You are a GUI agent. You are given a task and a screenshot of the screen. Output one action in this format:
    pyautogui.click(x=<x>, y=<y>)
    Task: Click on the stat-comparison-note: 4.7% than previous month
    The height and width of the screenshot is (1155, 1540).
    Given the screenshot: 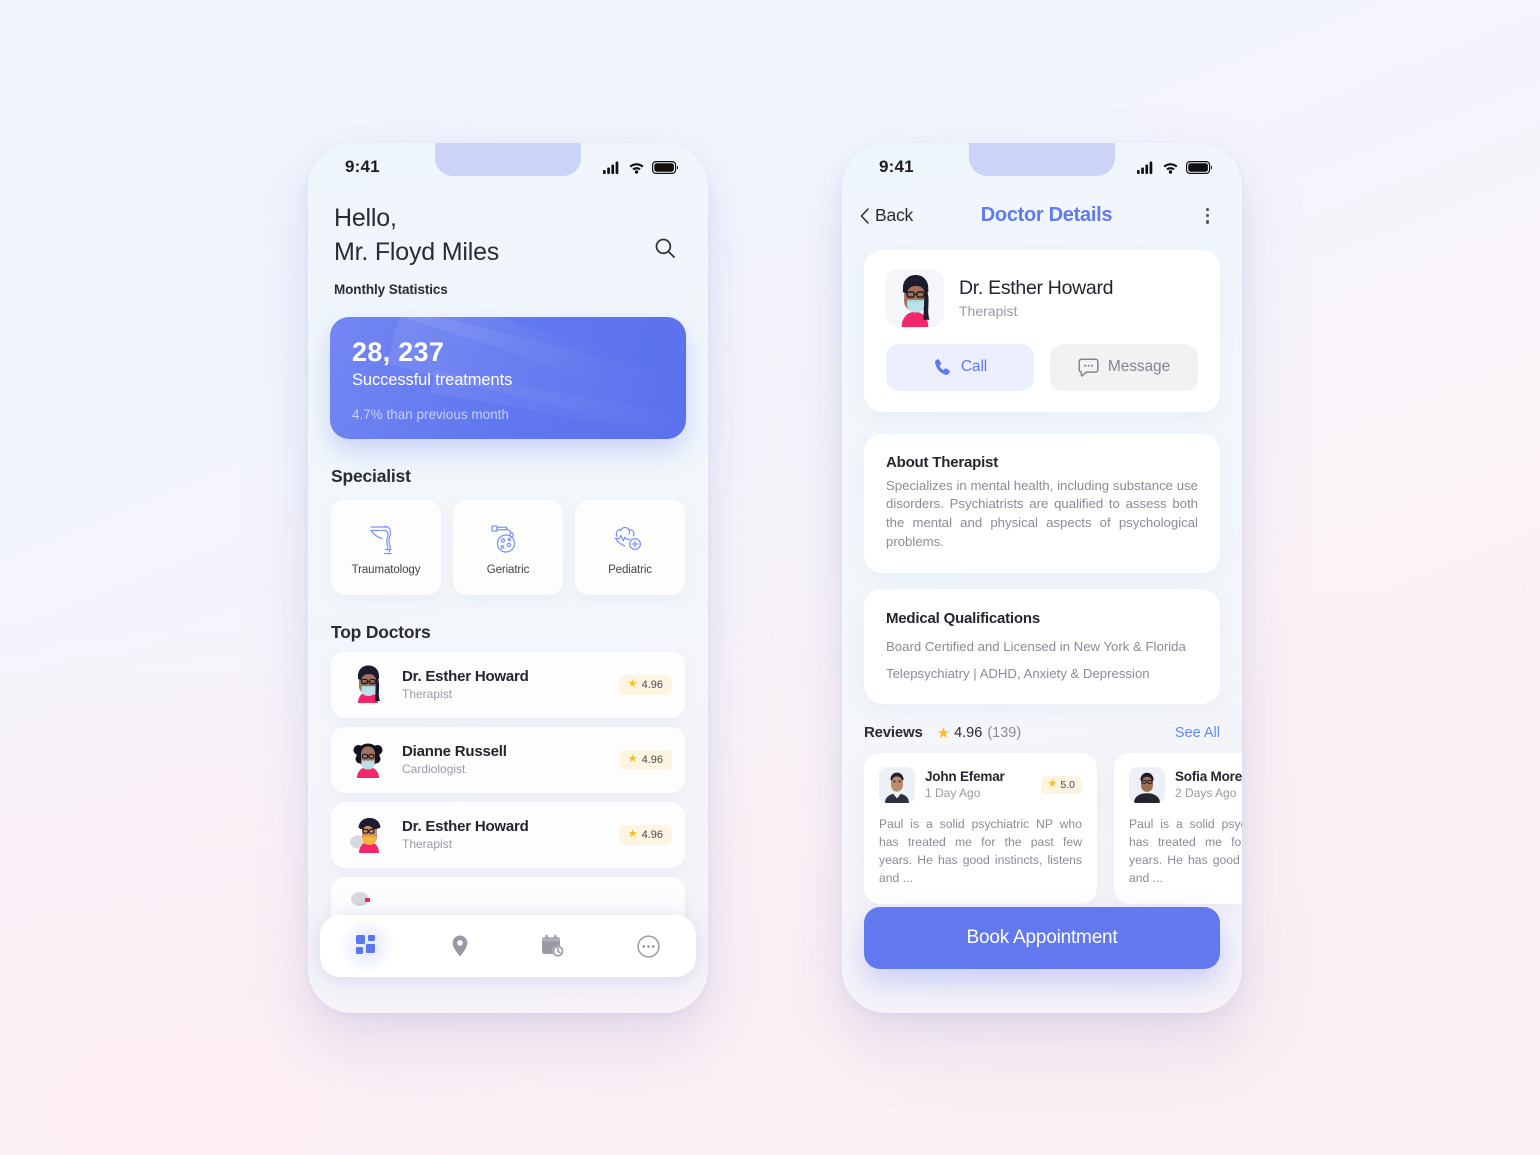 What is the action you would take?
    pyautogui.click(x=430, y=414)
    